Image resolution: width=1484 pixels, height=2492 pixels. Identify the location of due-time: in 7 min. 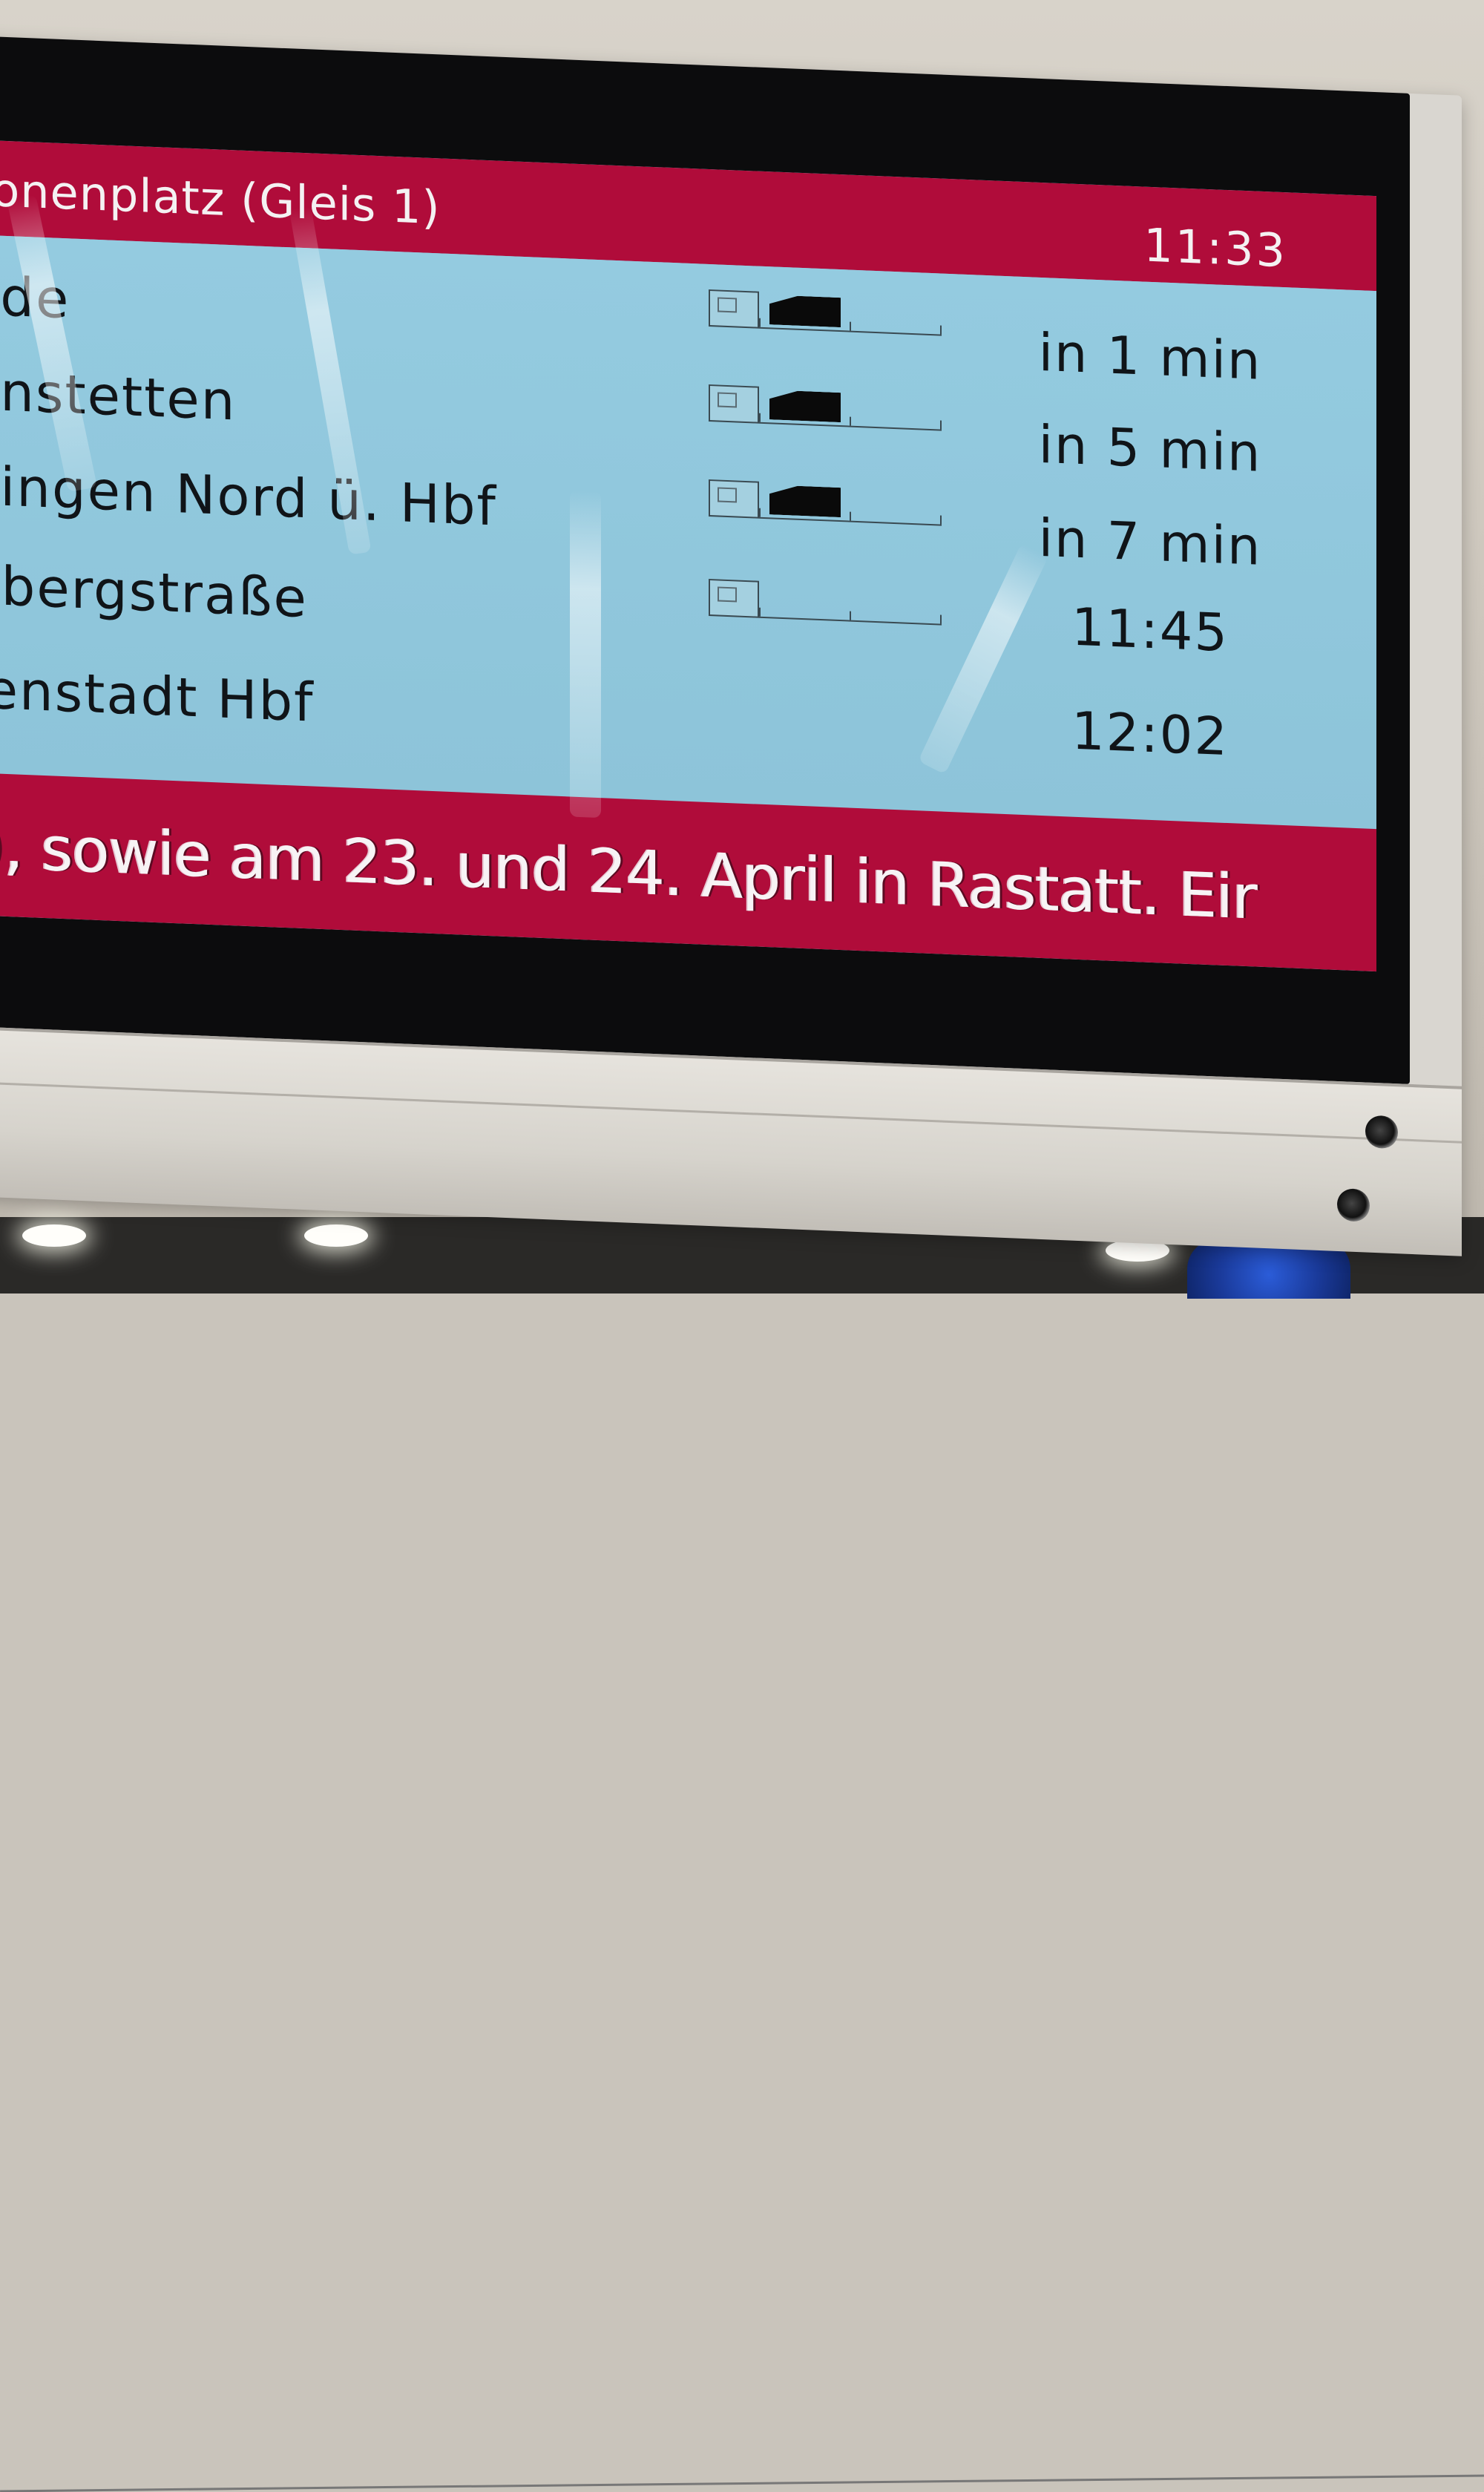
(1150, 542).